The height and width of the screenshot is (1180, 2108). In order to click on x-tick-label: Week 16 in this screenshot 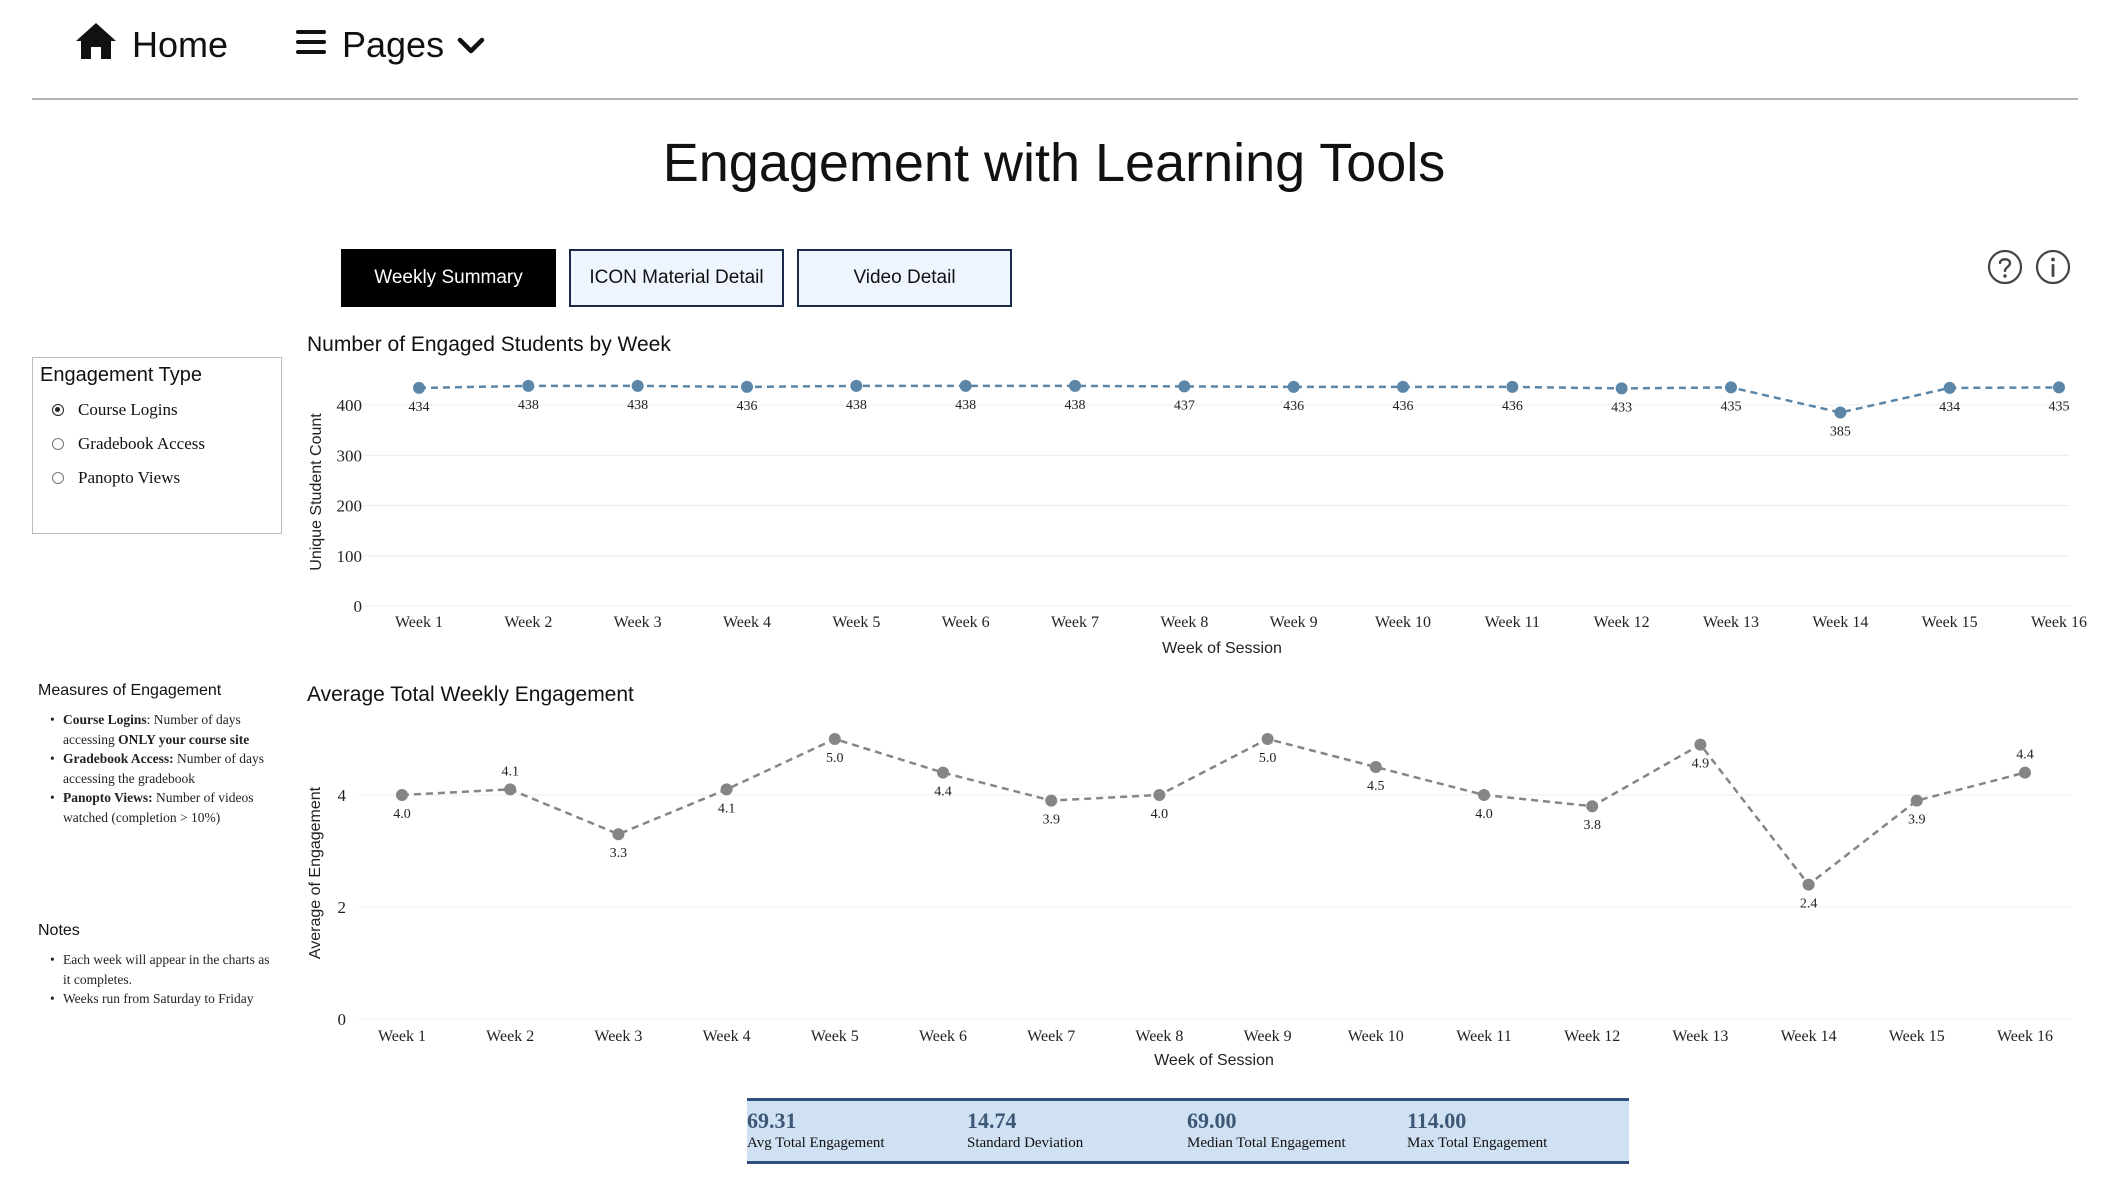, I will do `click(2025, 1036)`.